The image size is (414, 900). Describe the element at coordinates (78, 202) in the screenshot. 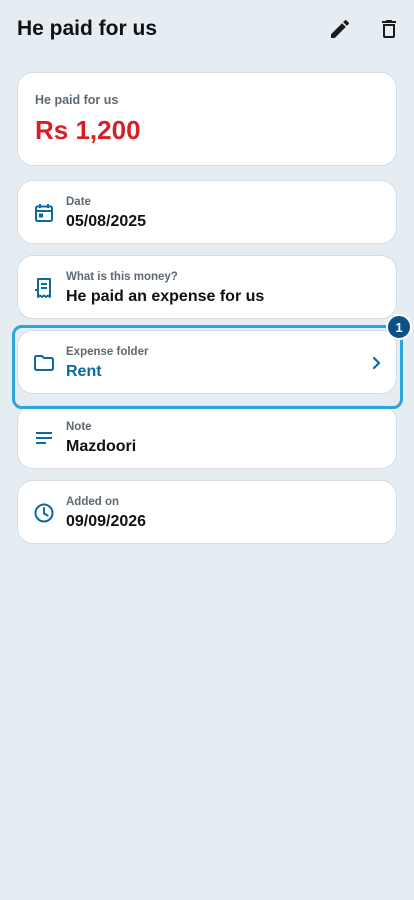

I see `date-label: Date` at that location.